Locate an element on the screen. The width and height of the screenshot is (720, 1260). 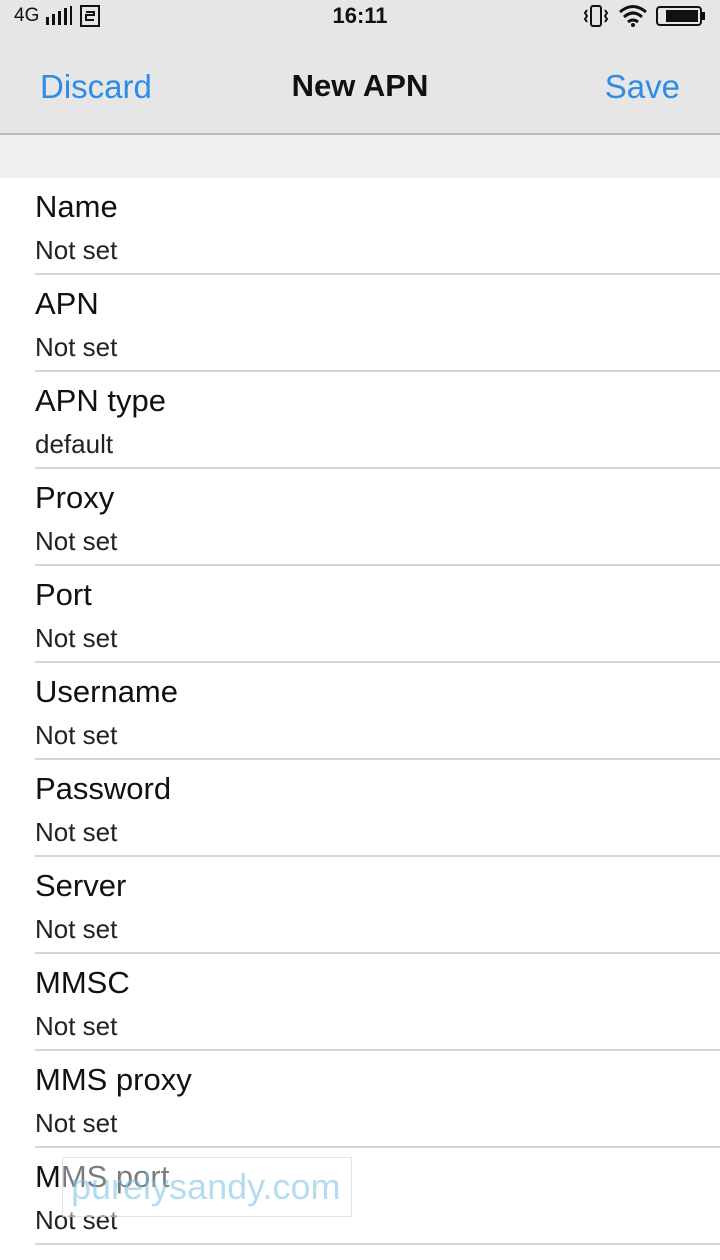
setting-label: Username is located at coordinates (106, 691).